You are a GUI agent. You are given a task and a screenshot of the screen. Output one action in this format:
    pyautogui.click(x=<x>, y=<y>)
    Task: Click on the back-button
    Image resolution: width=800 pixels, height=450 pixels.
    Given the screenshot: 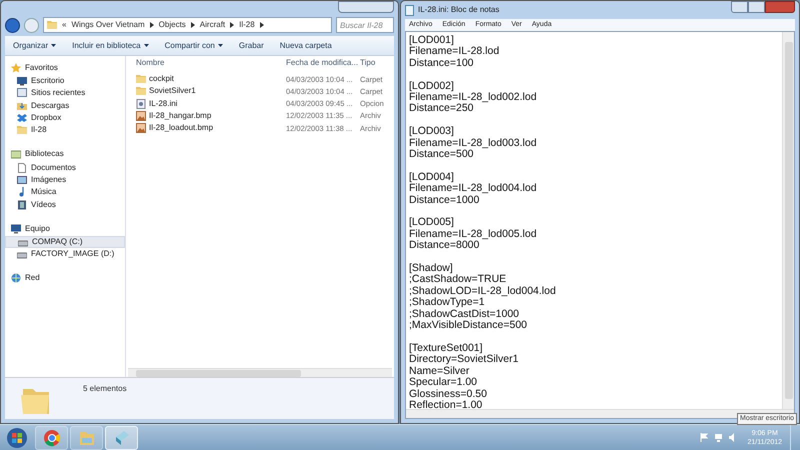 What is the action you would take?
    pyautogui.click(x=12, y=25)
    